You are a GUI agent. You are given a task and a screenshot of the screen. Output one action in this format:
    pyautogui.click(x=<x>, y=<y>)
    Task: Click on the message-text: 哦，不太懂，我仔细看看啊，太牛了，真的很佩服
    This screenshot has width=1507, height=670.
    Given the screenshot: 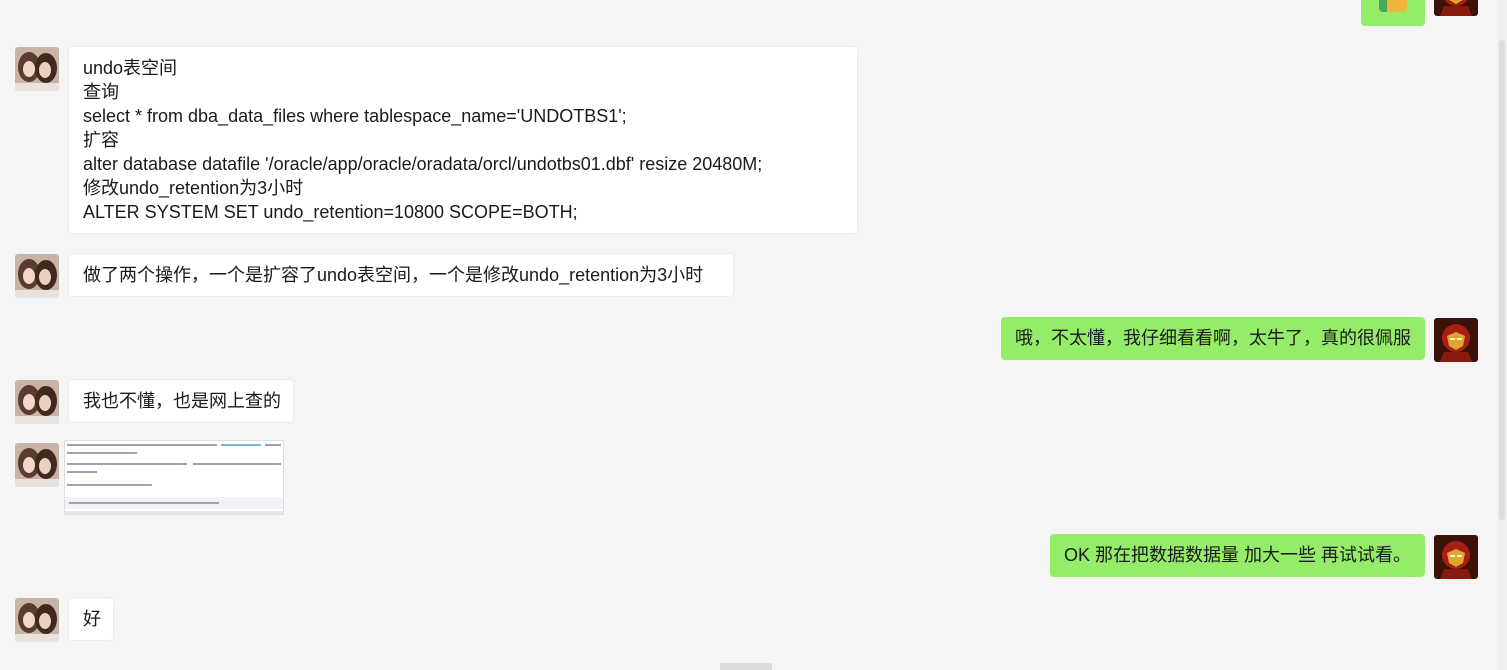 What is the action you would take?
    pyautogui.click(x=1213, y=338)
    